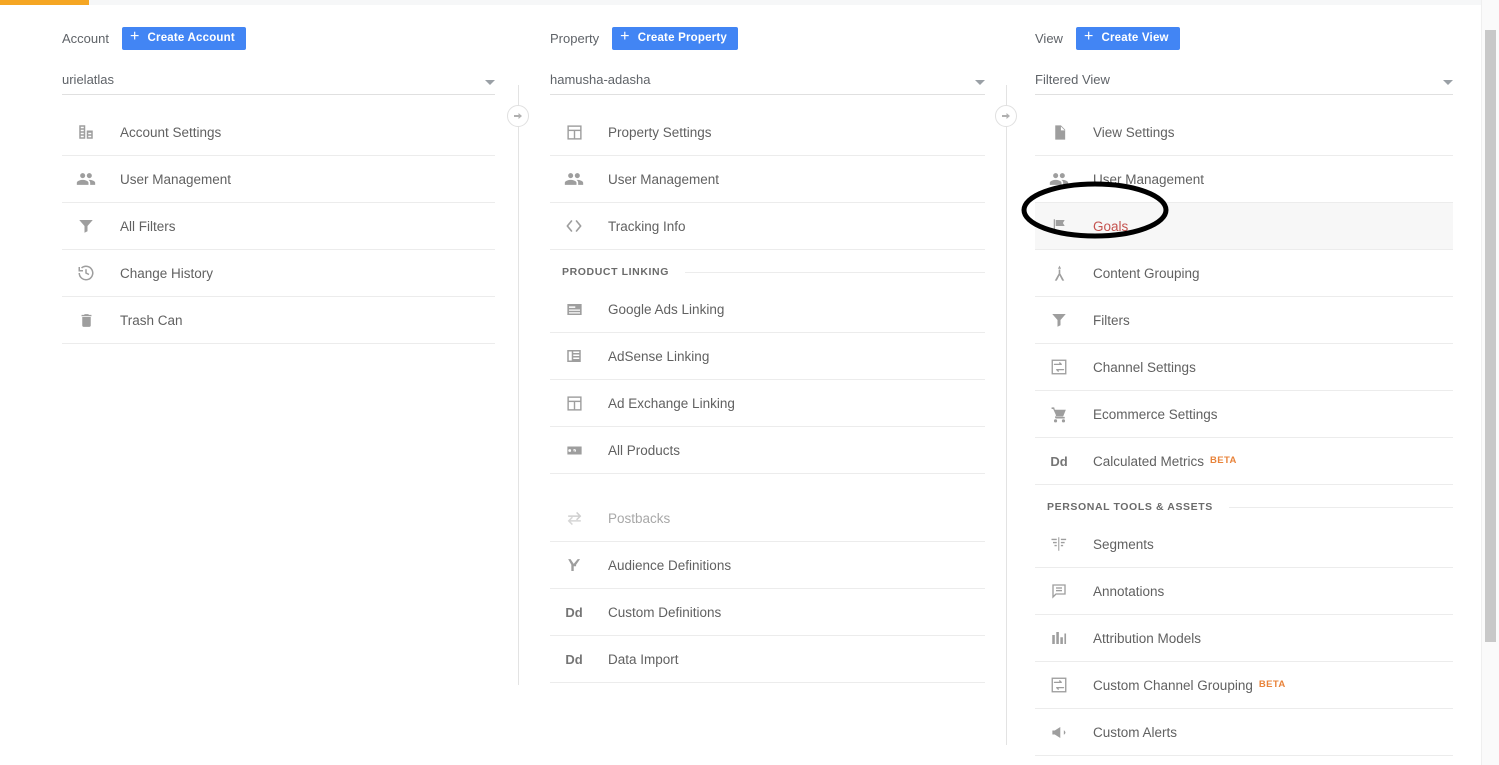 Image resolution: width=1499 pixels, height=765 pixels. I want to click on menu-item-adsense-linking: AdSense Linking, so click(767, 356).